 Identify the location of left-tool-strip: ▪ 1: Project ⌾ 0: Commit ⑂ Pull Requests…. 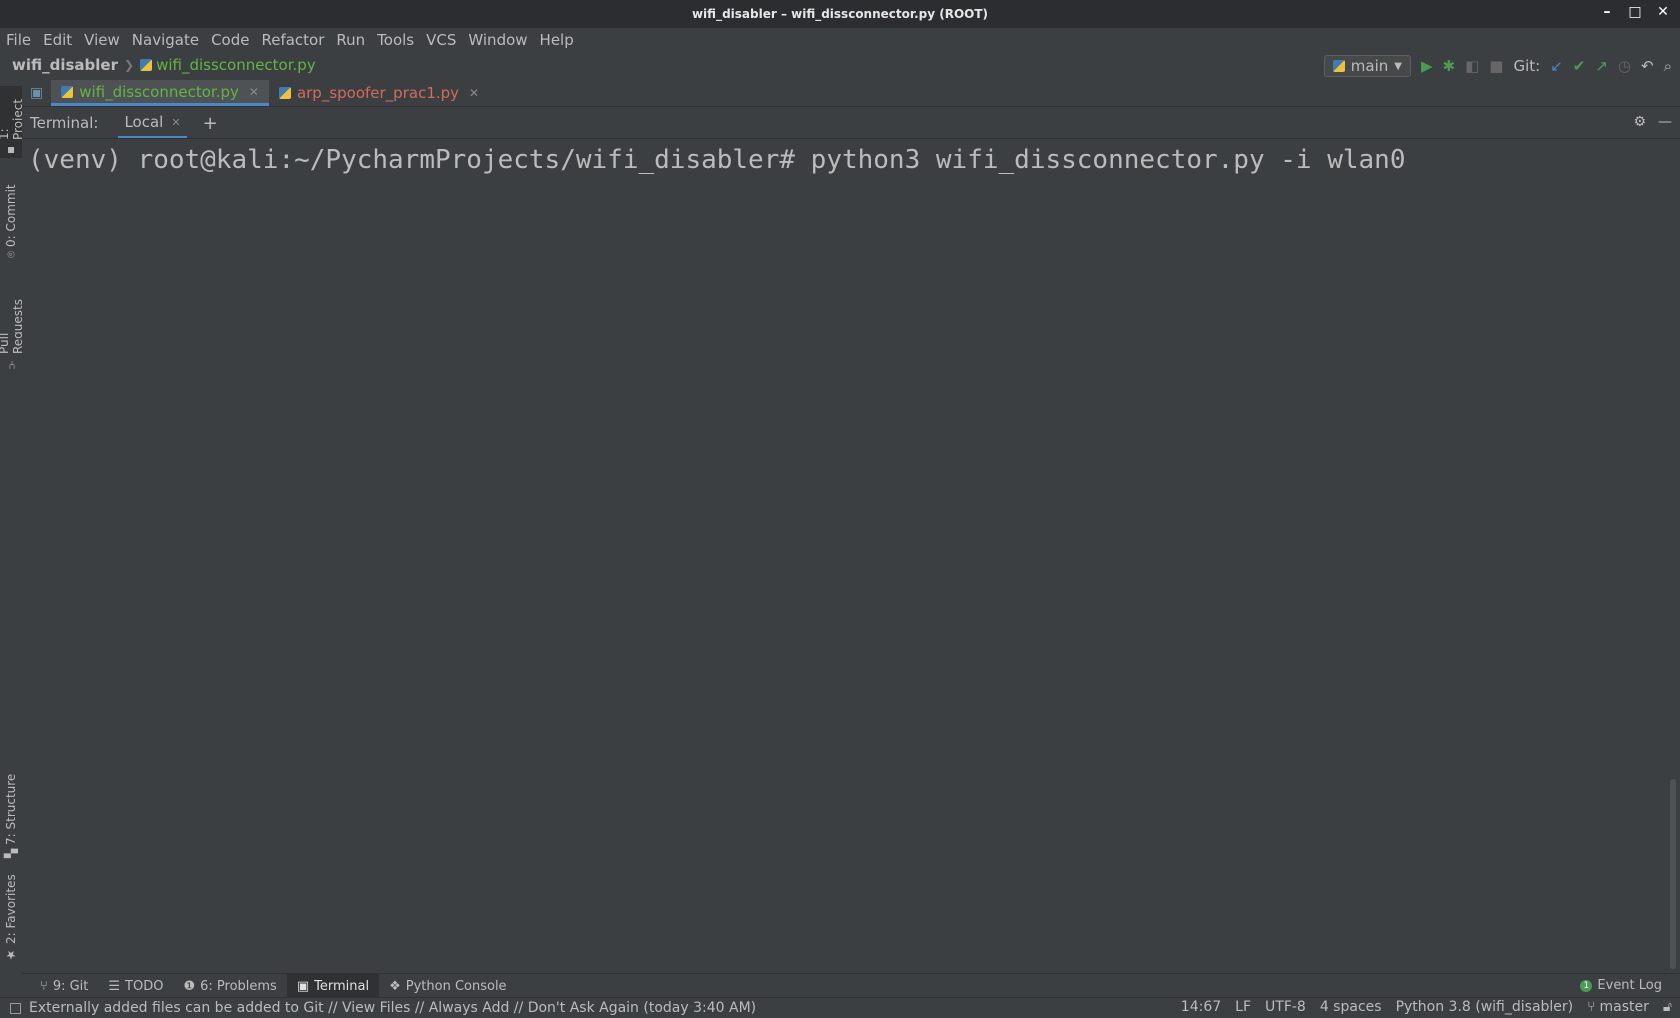
(12, 528).